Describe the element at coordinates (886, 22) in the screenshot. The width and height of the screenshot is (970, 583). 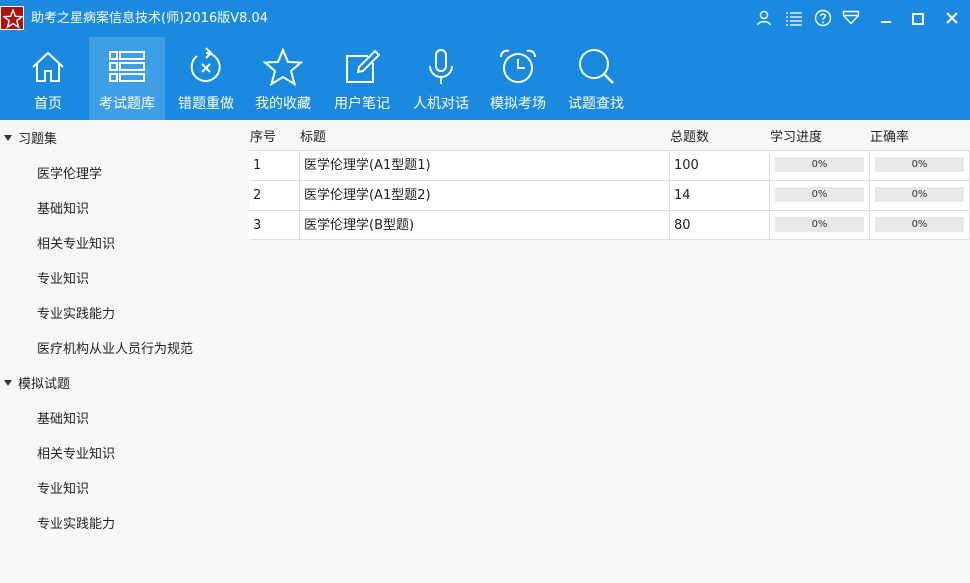
I see `minimize-icon` at that location.